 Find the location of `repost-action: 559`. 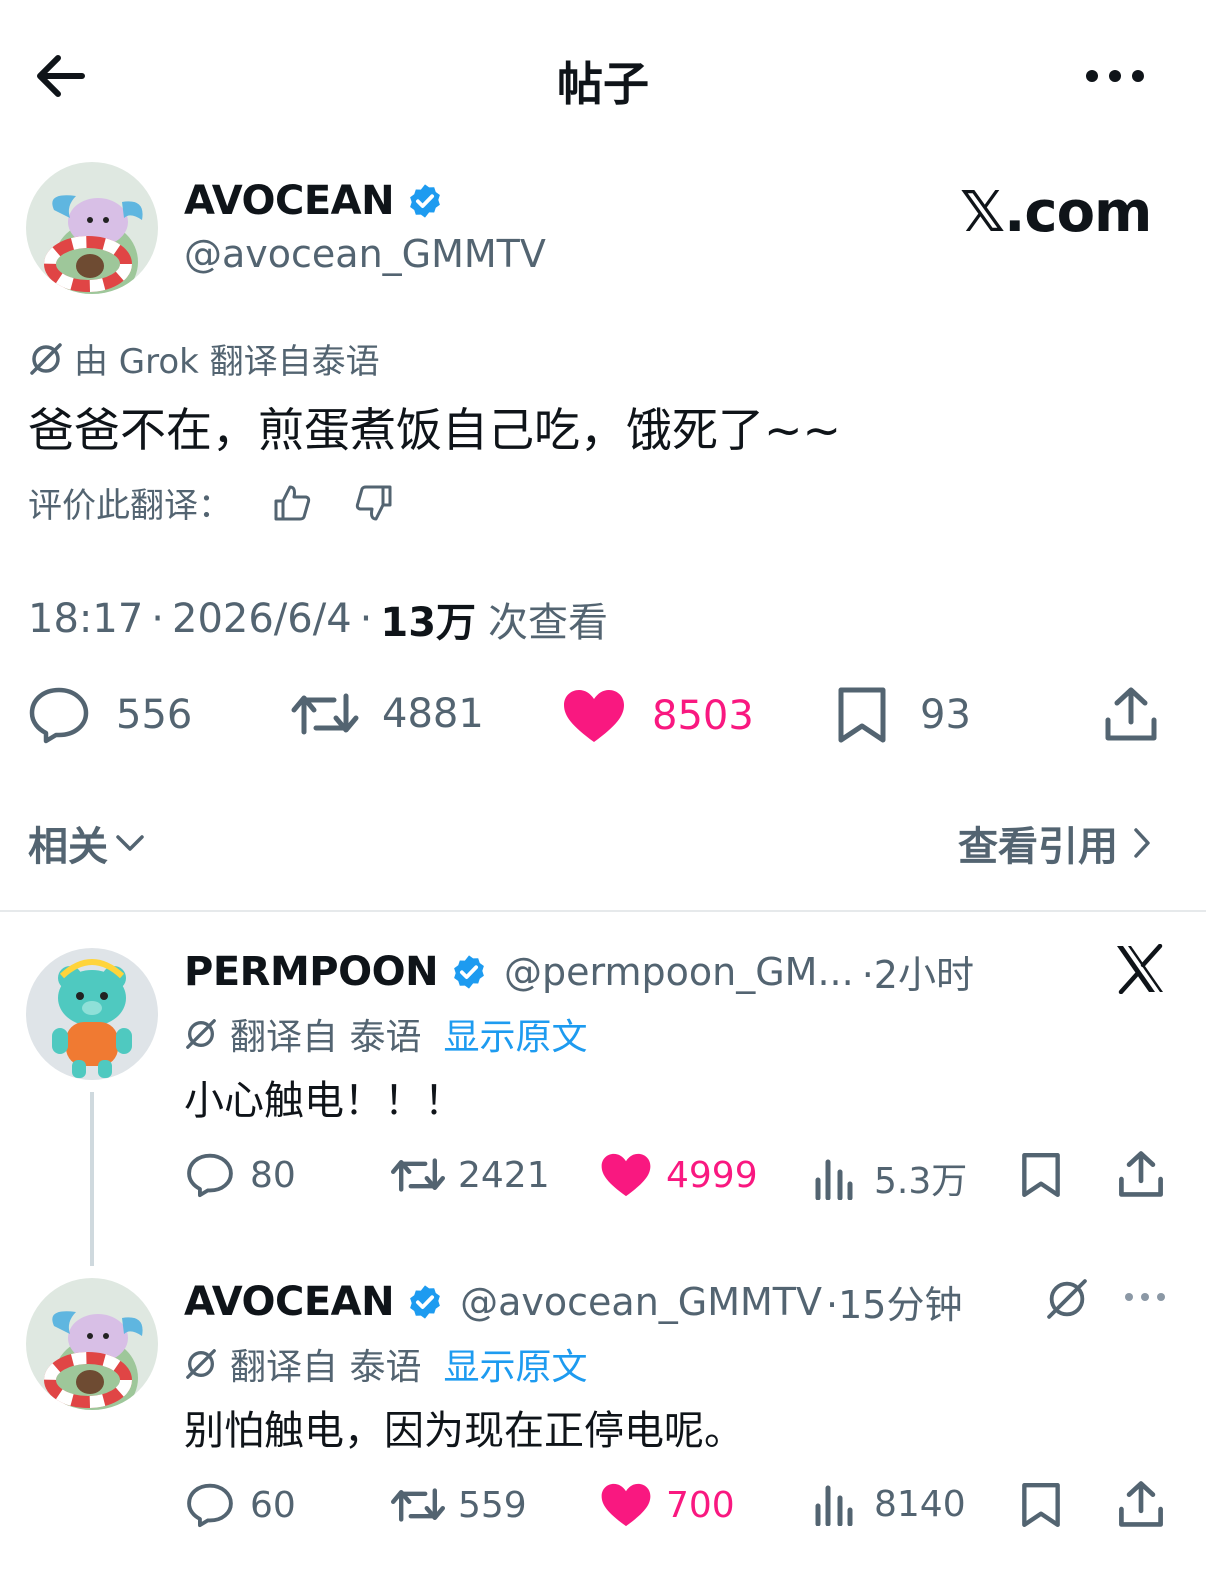

repost-action: 559 is located at coordinates (458, 1505).